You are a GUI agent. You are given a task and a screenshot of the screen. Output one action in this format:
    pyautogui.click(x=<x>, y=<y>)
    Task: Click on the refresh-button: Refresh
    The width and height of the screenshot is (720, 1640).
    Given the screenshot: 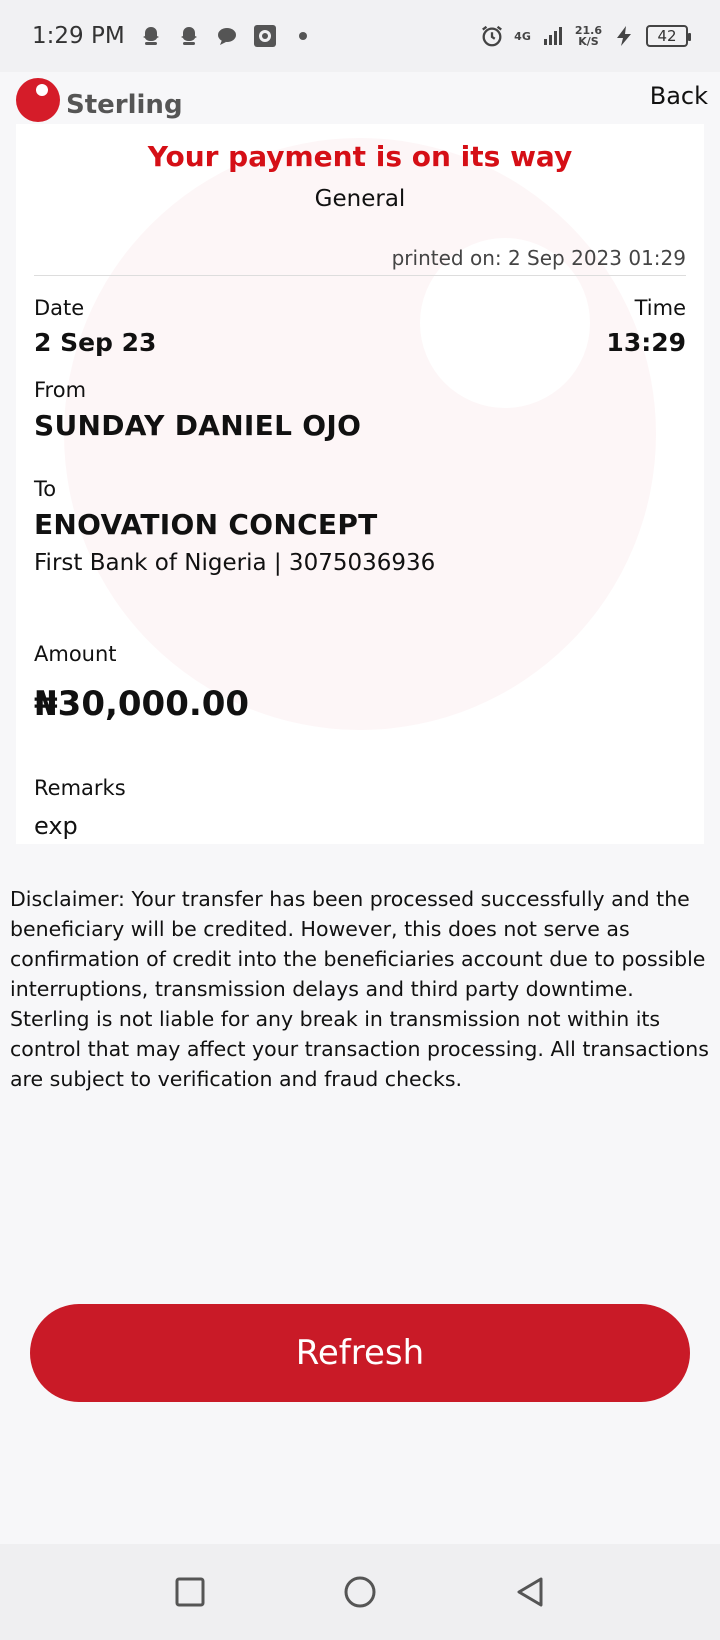 What is the action you would take?
    pyautogui.click(x=360, y=1353)
    